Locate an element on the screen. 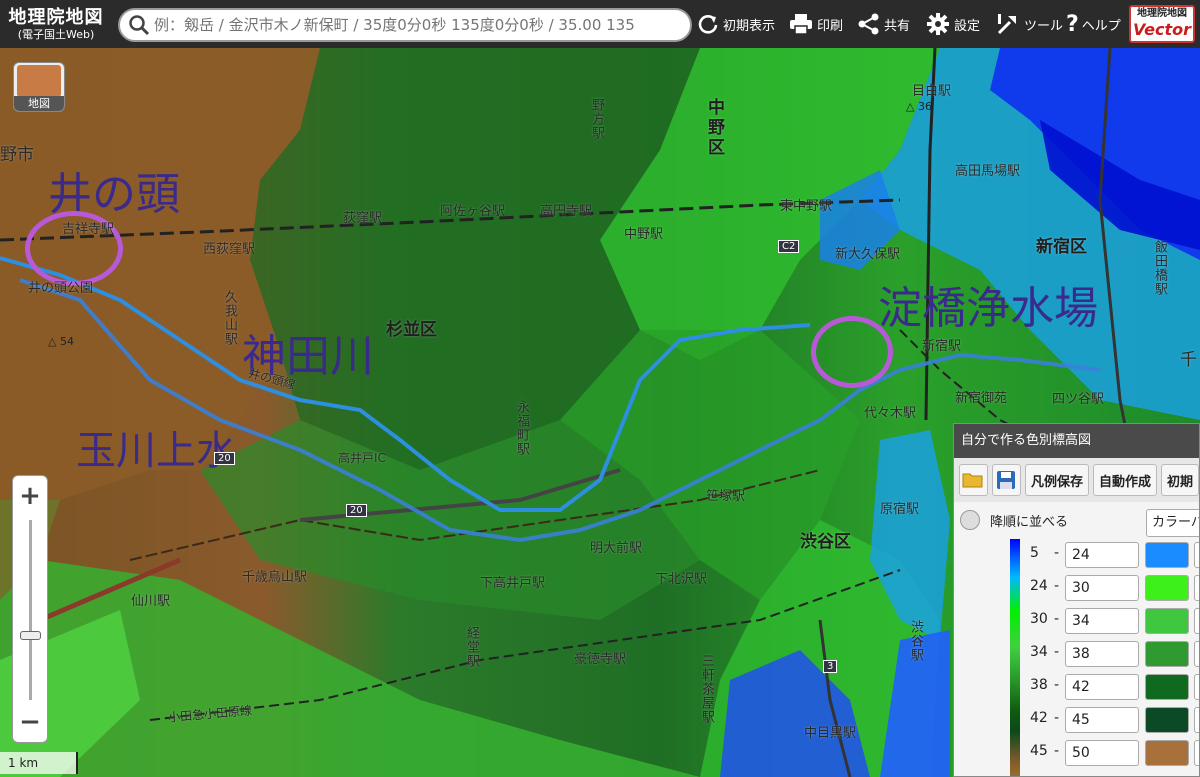 This screenshot has width=1200, height=777. station-shinjuku: 新宿駅 is located at coordinates (942, 346).